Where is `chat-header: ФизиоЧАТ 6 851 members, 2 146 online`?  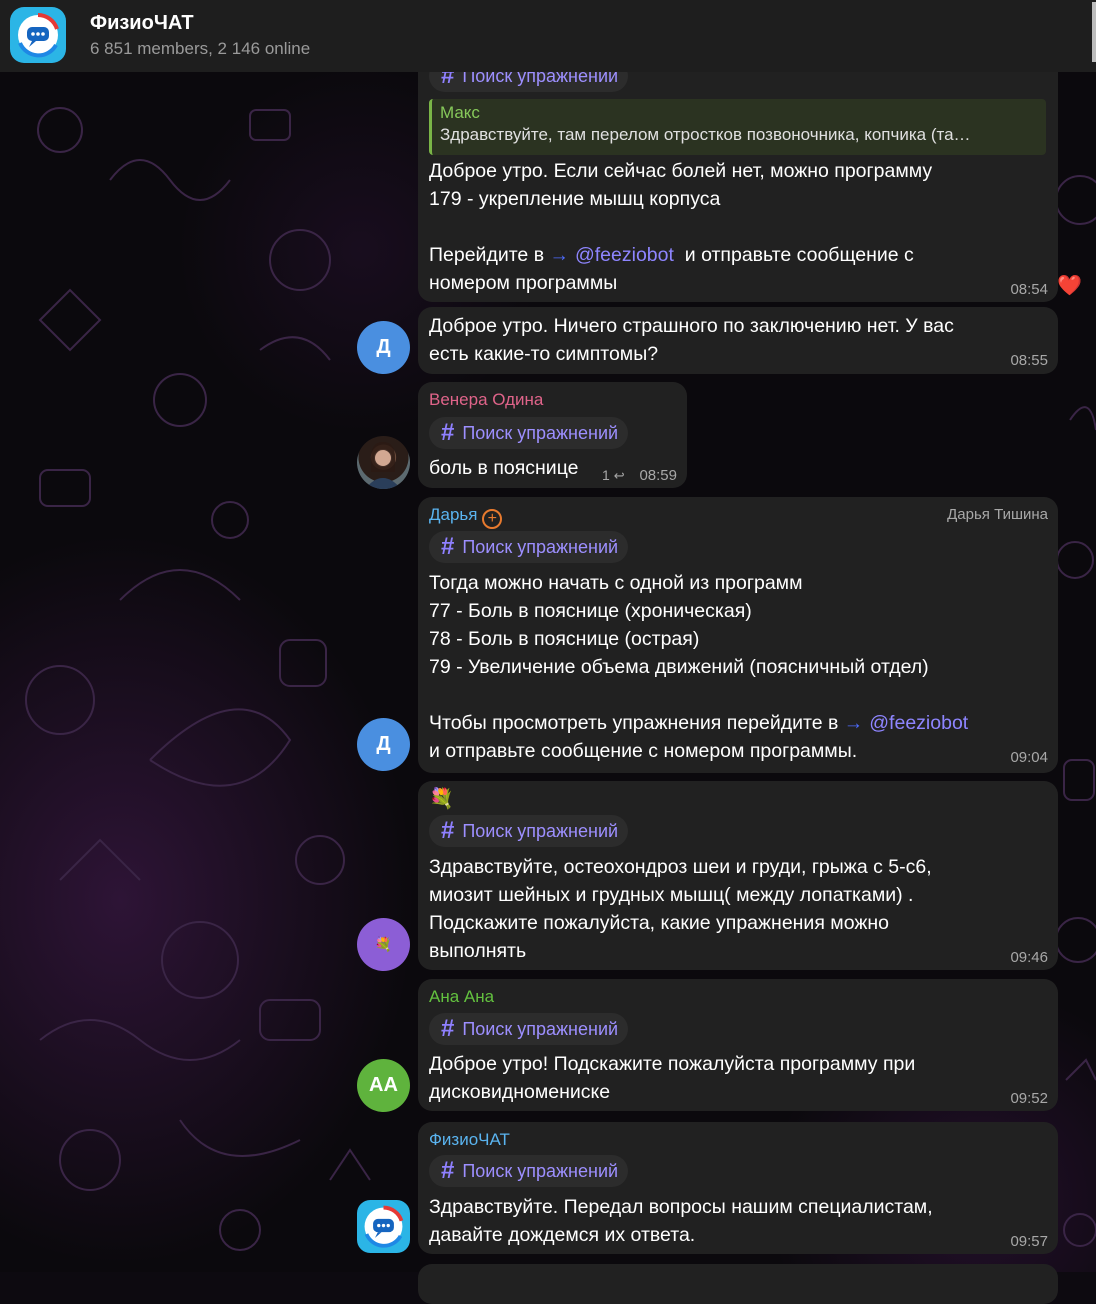 chat-header: ФизиоЧАТ 6 851 members, 2 146 online is located at coordinates (548, 36).